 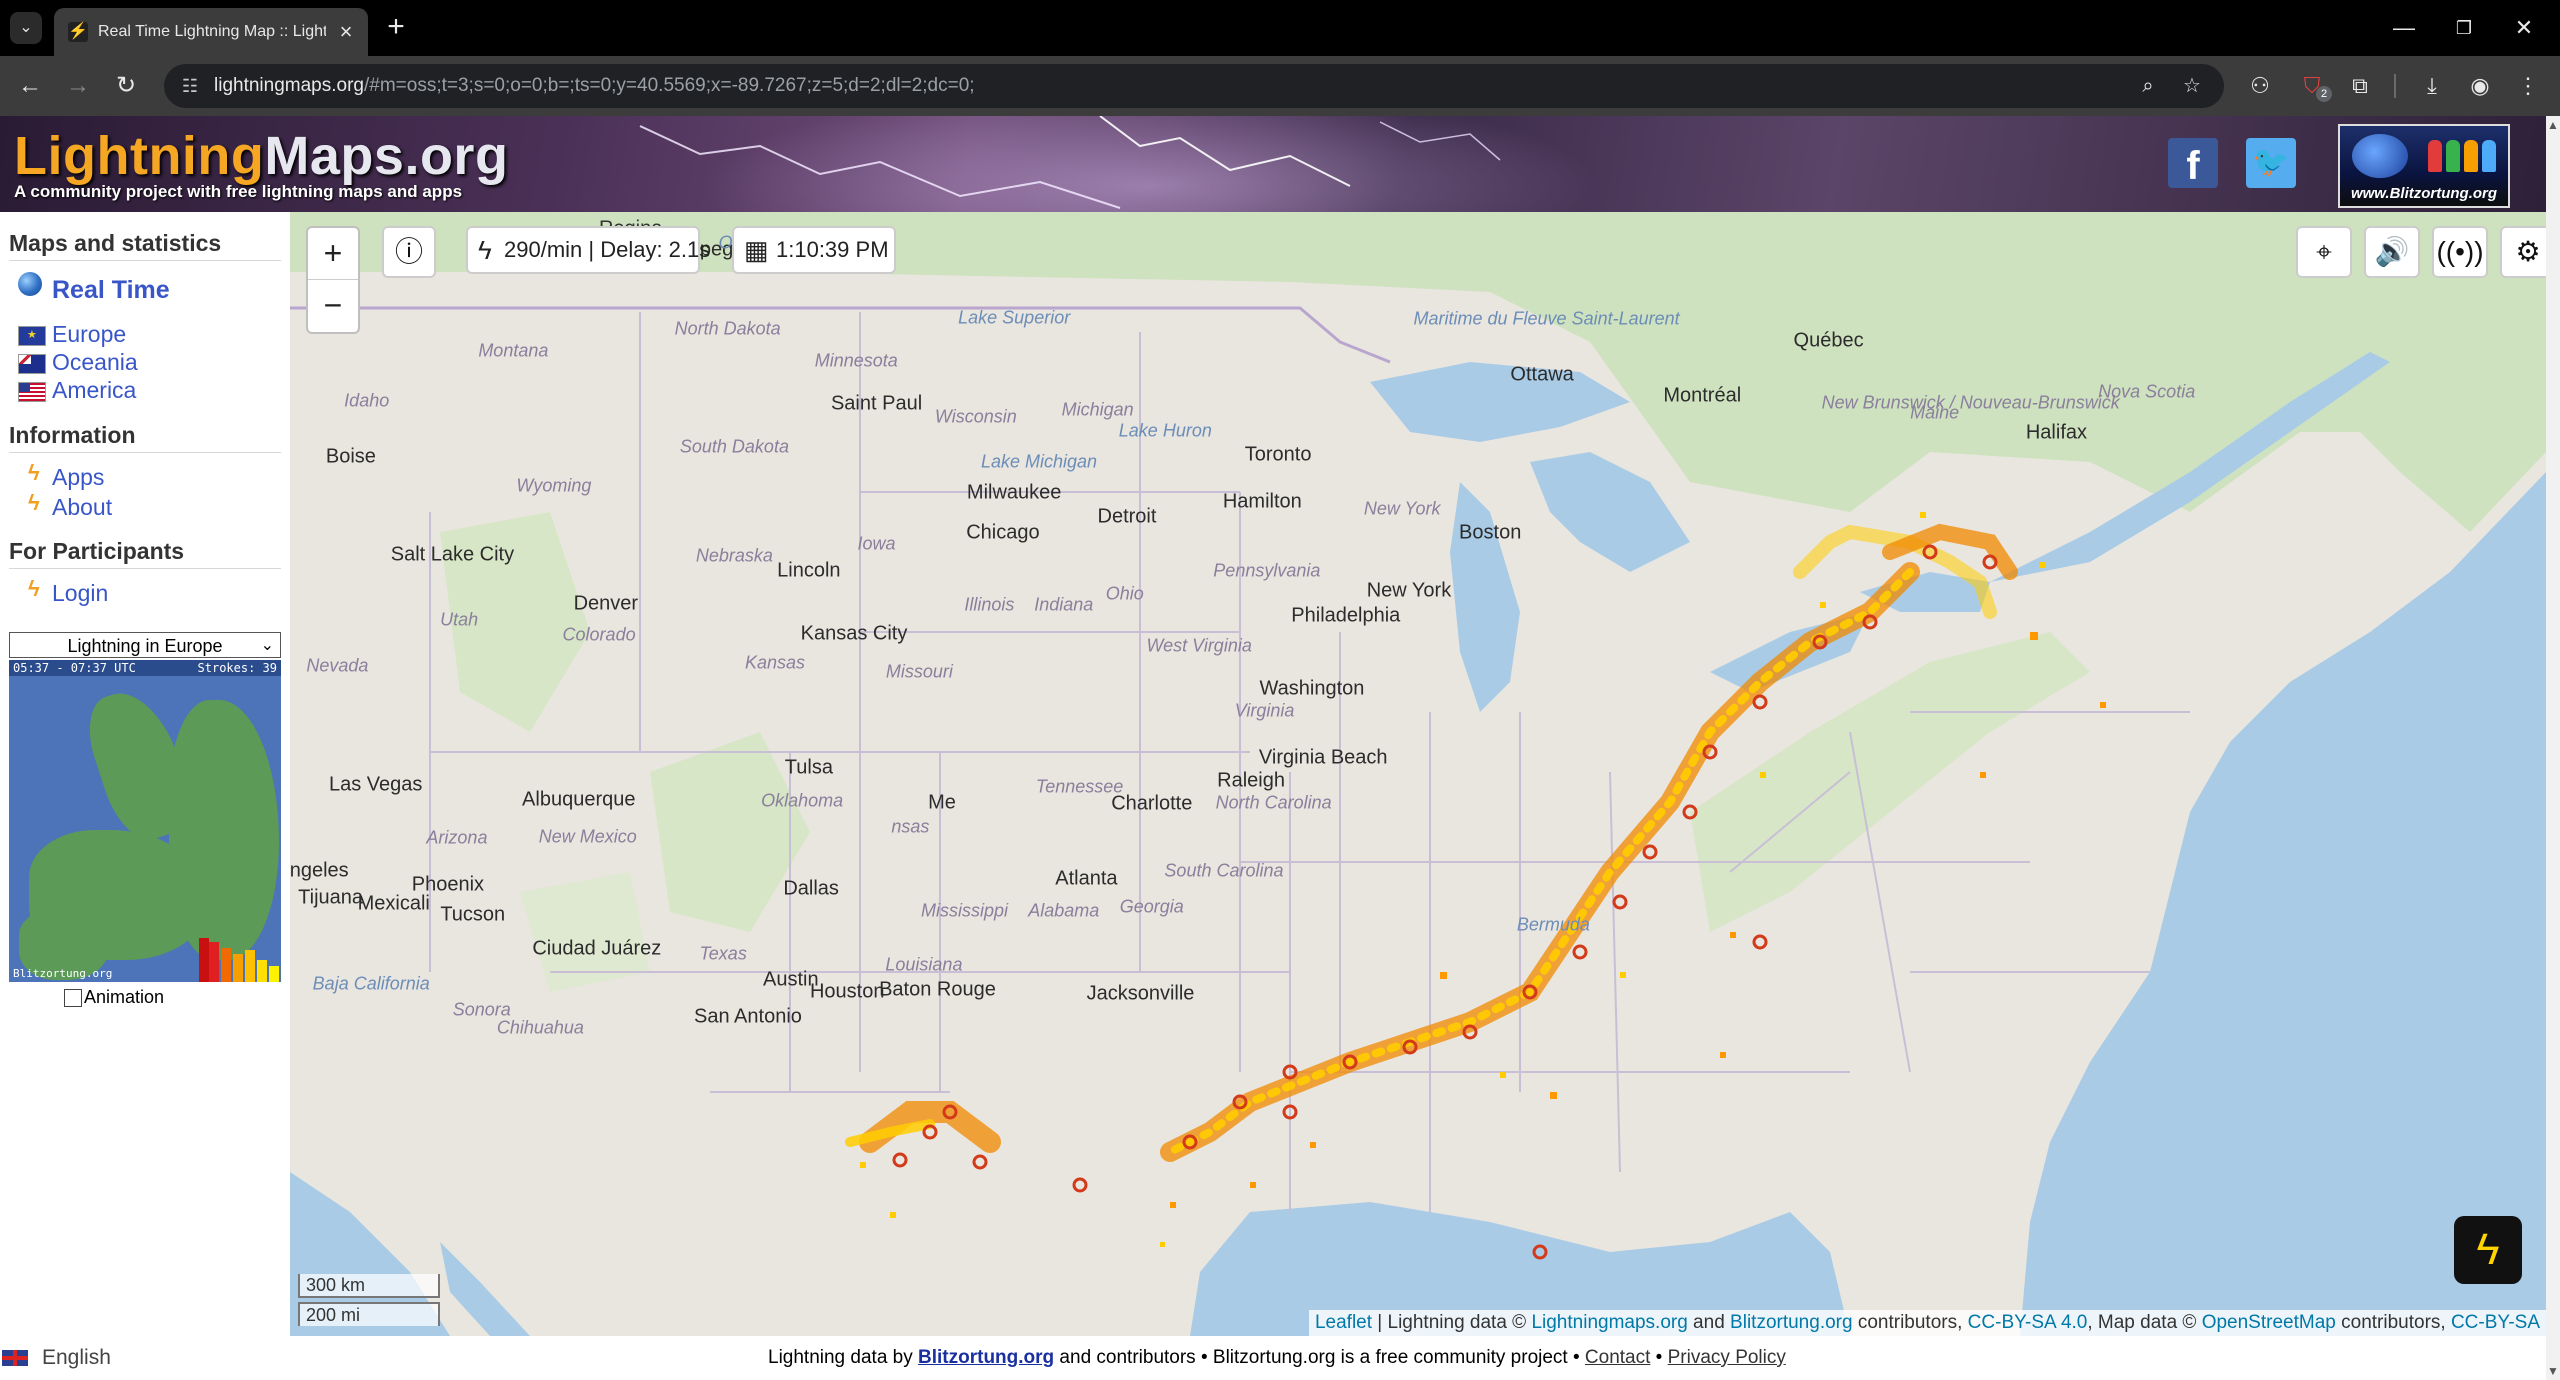 What do you see at coordinates (111, 290) in the screenshot?
I see `sidebar-item-real-time: Real Time` at bounding box center [111, 290].